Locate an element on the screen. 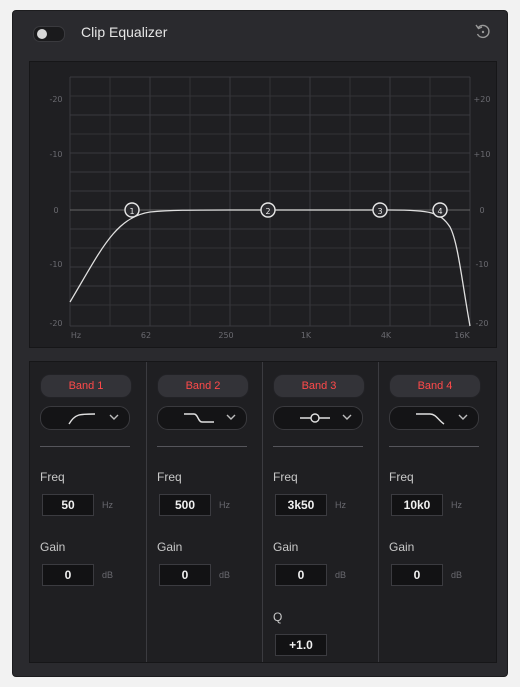 This screenshot has height=687, width=520. band-node-3: 3 is located at coordinates (380, 210).